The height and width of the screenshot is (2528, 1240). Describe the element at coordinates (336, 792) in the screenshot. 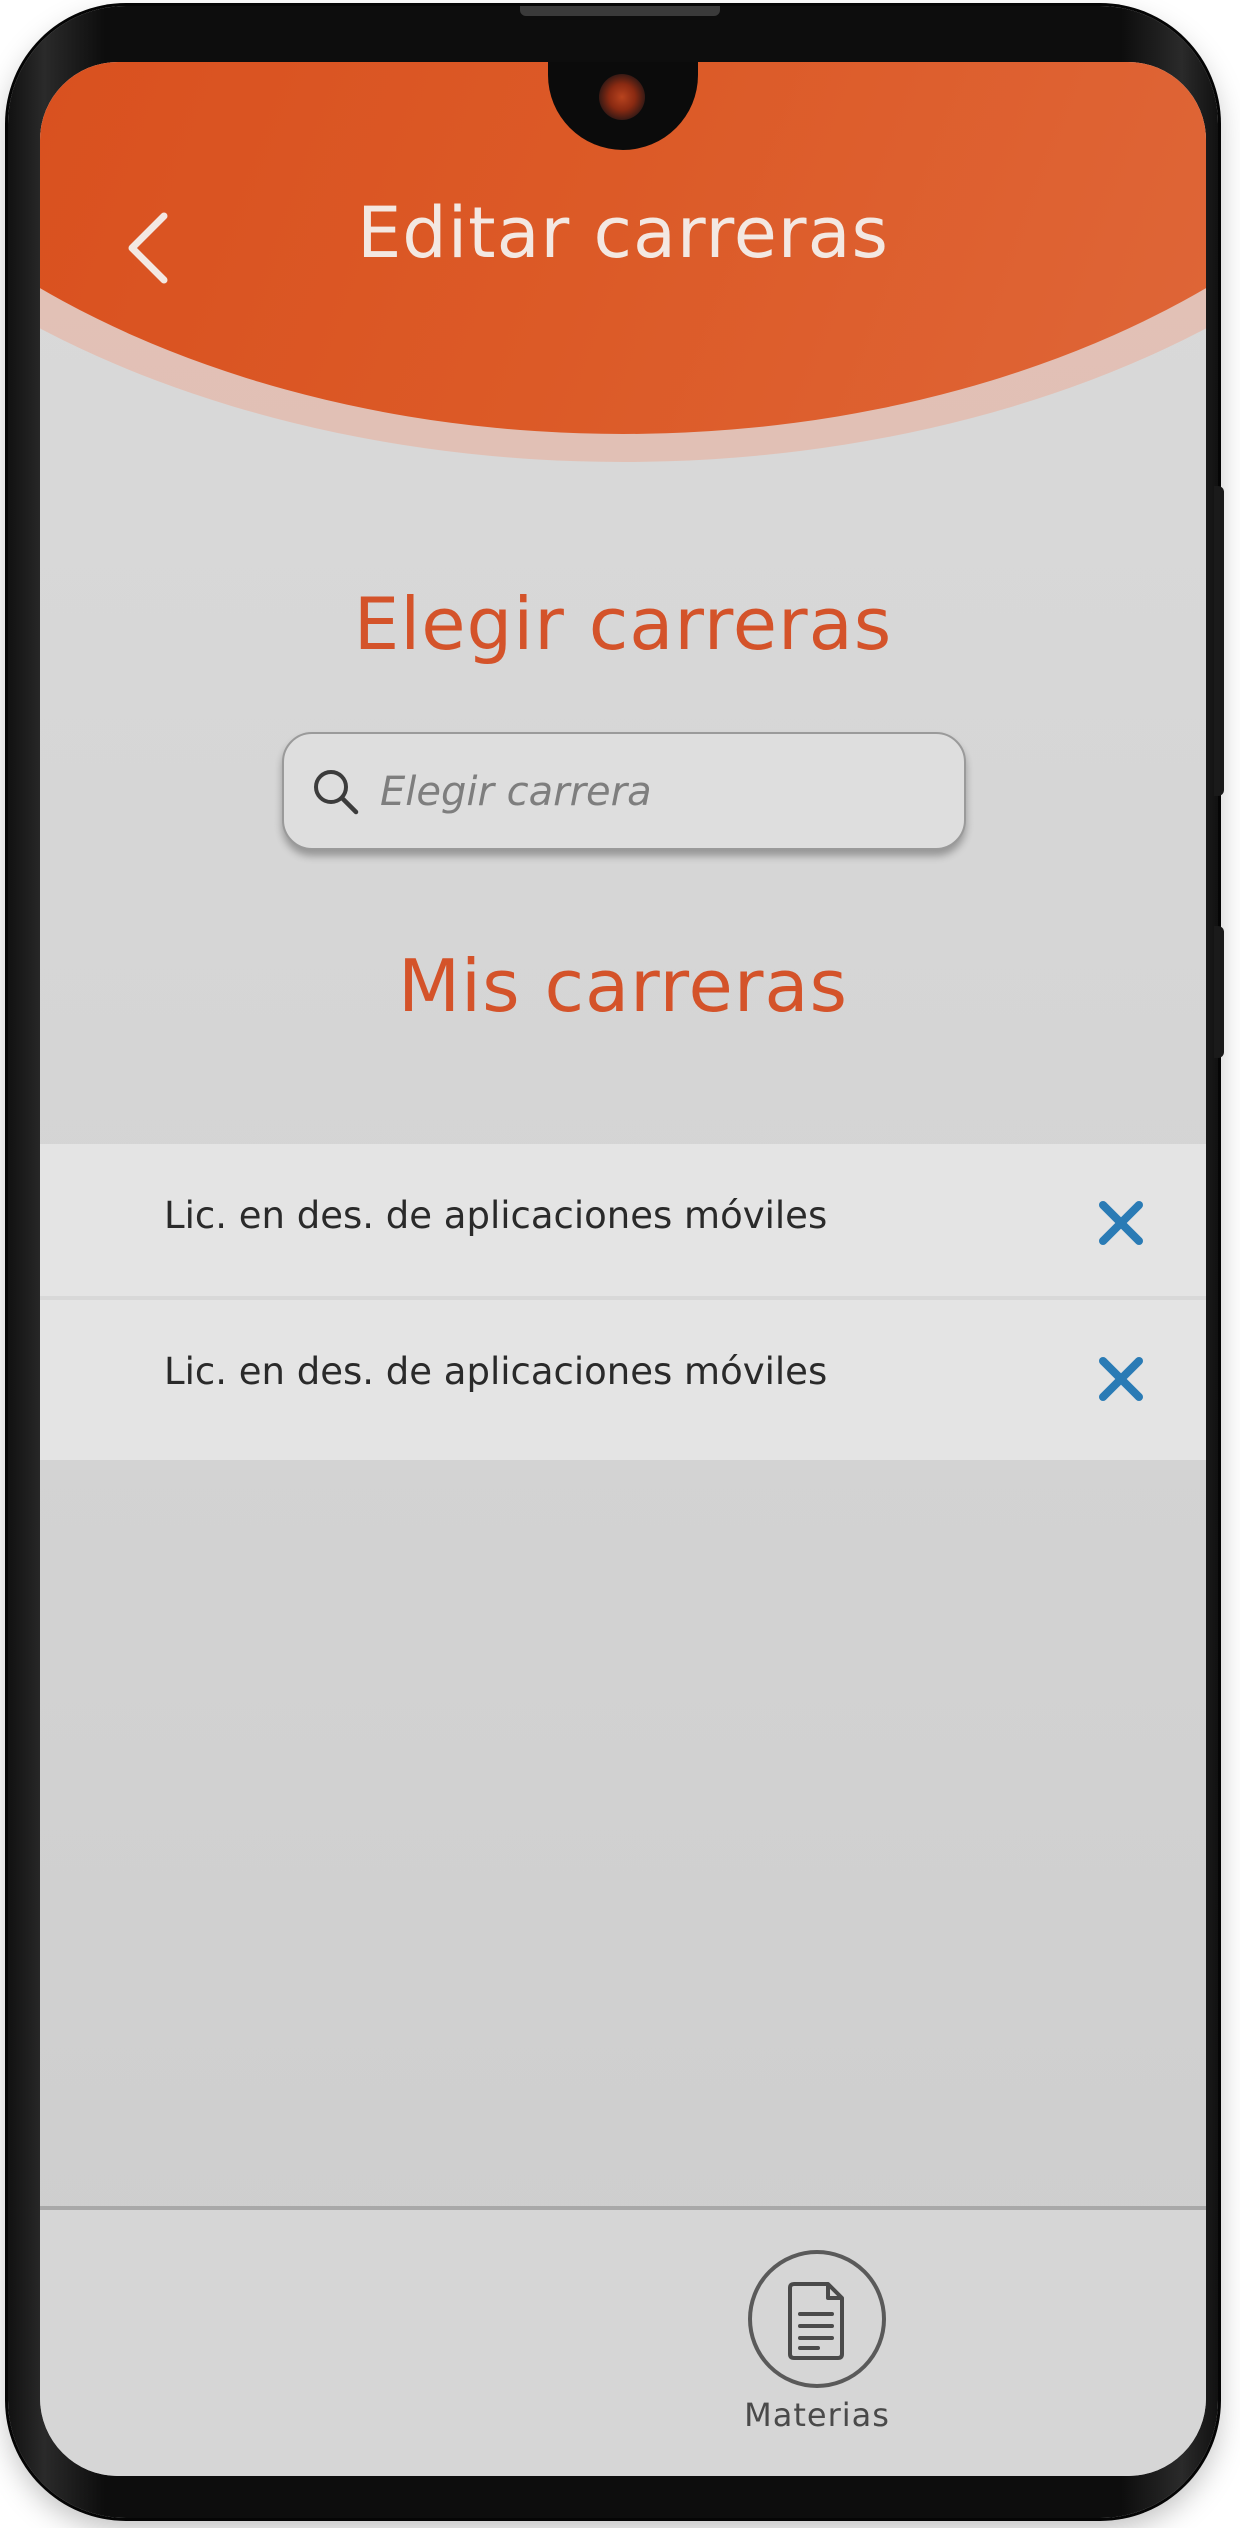

I see `search-icon` at that location.